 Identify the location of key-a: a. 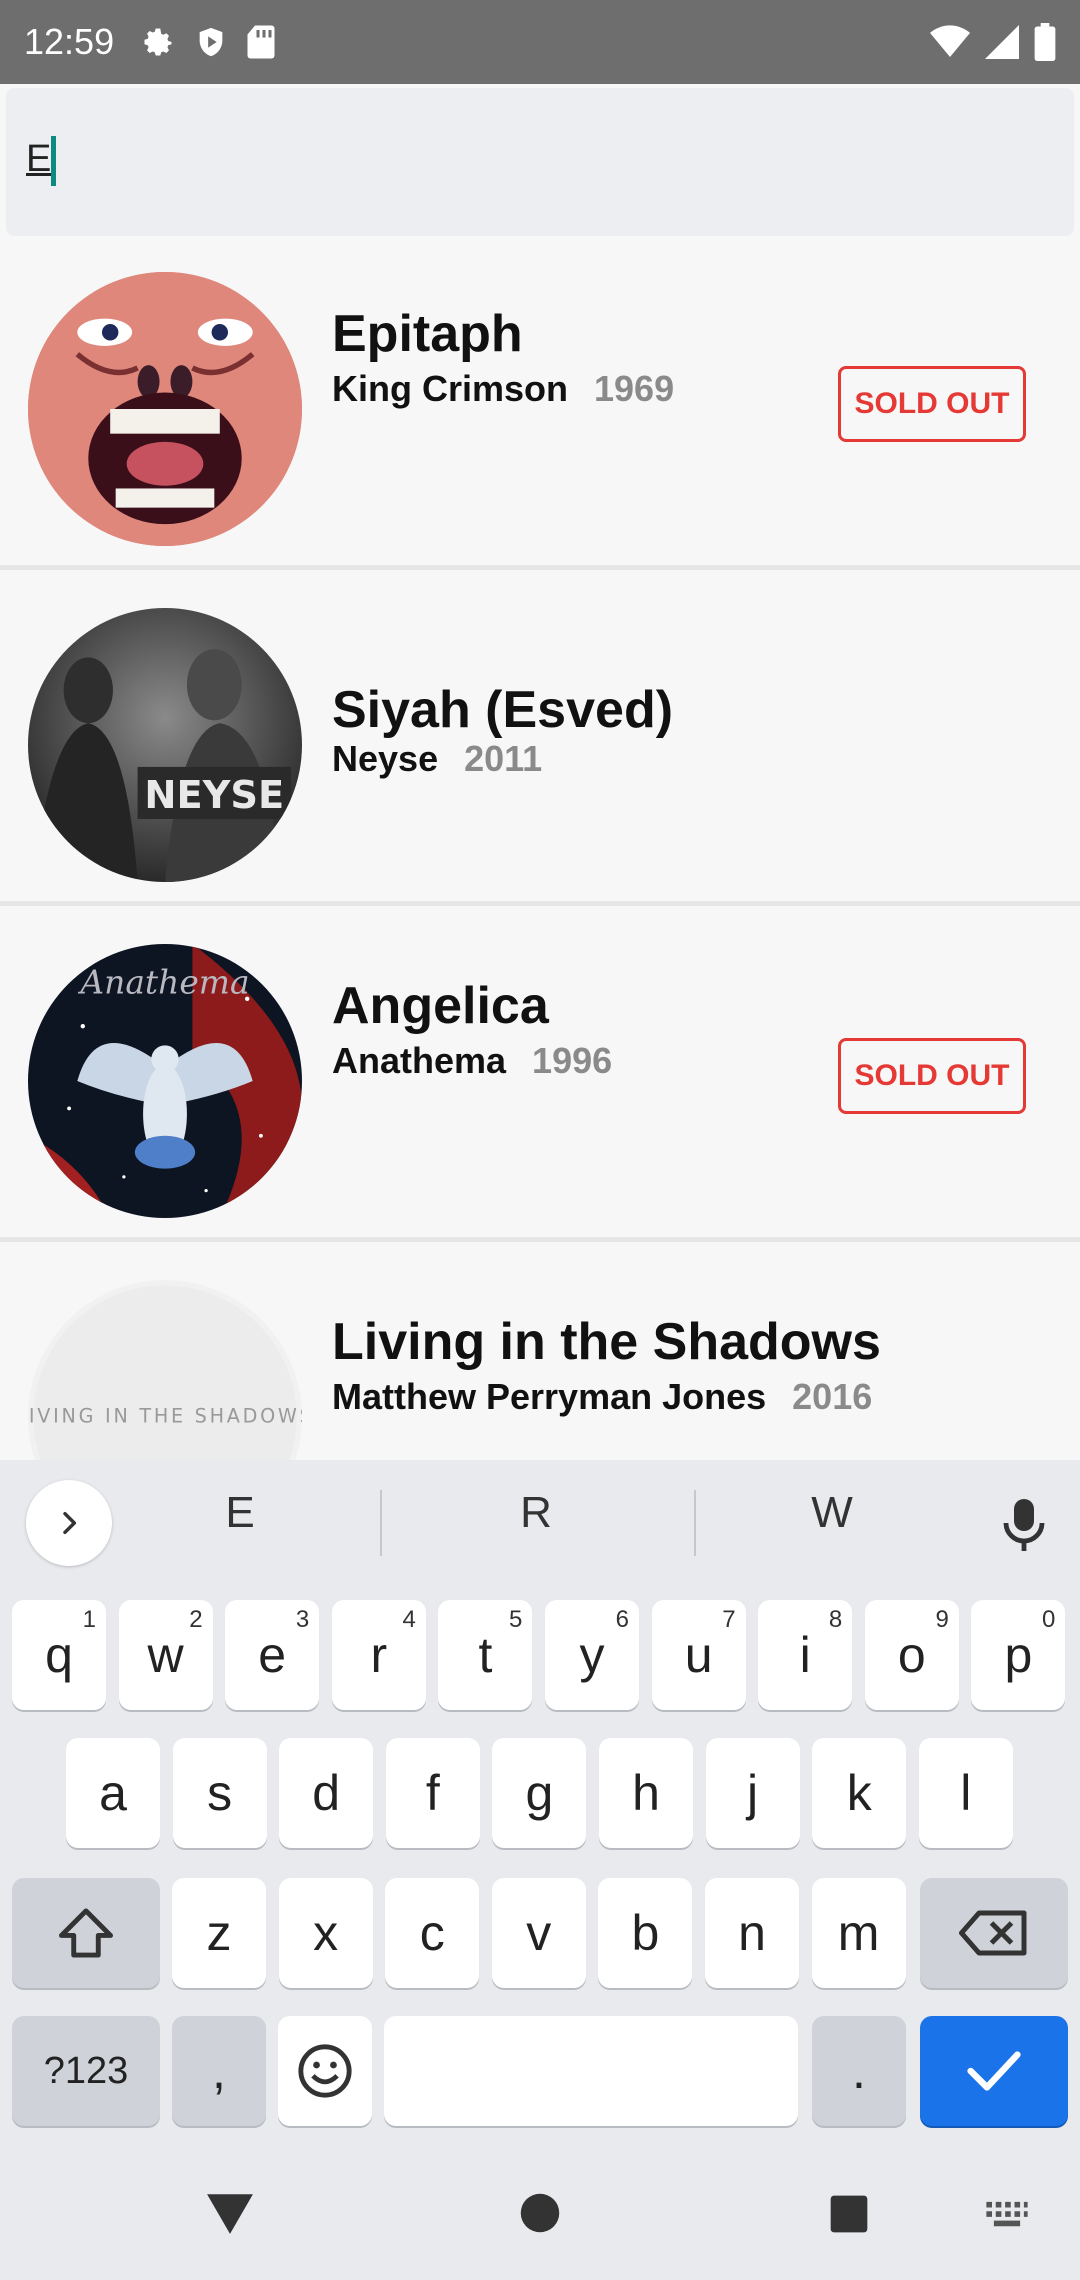
(113, 1793).